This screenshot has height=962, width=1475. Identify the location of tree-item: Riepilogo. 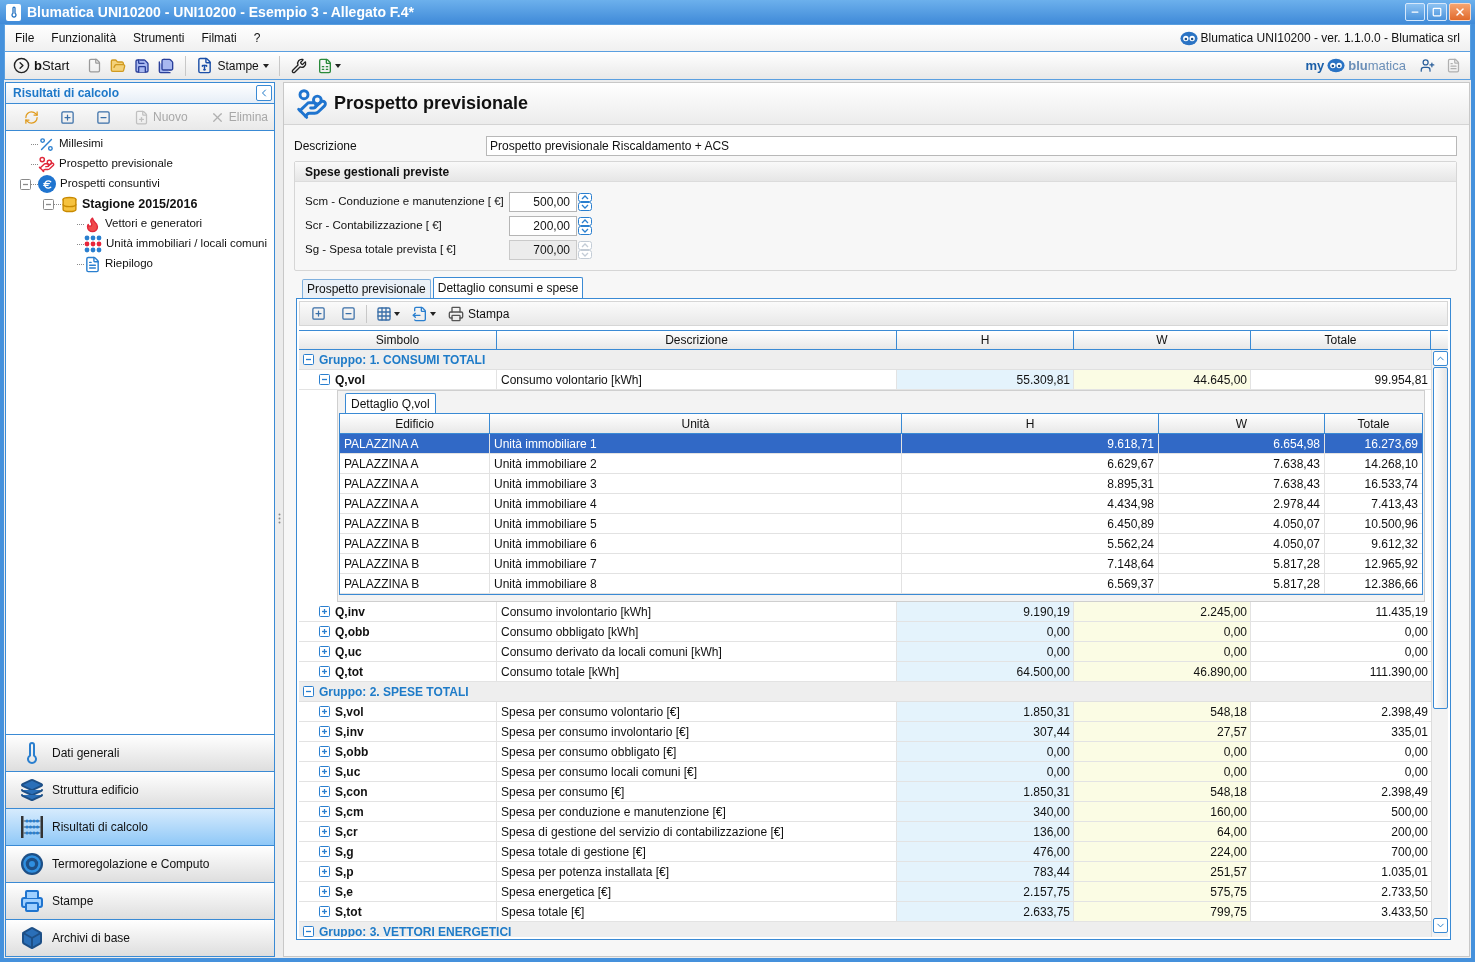
(129, 264).